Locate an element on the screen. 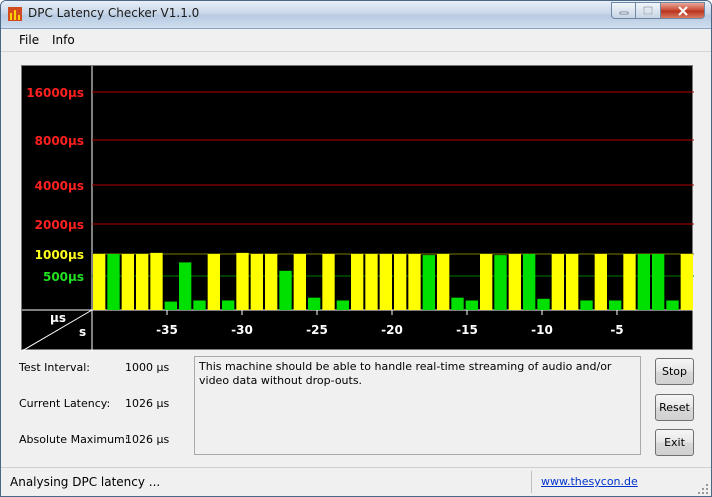 This screenshot has width=712, height=497. window-title: DPC Latency Checker V1.1.0 is located at coordinates (114, 13).